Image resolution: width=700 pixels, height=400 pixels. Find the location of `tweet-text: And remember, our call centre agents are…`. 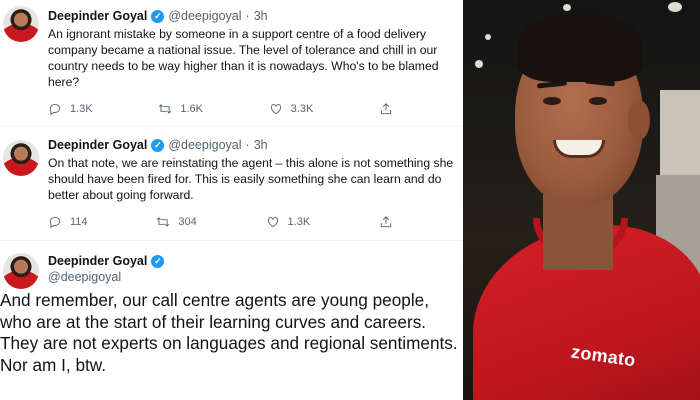

tweet-text: And remember, our call centre agents are… is located at coordinates (229, 332).